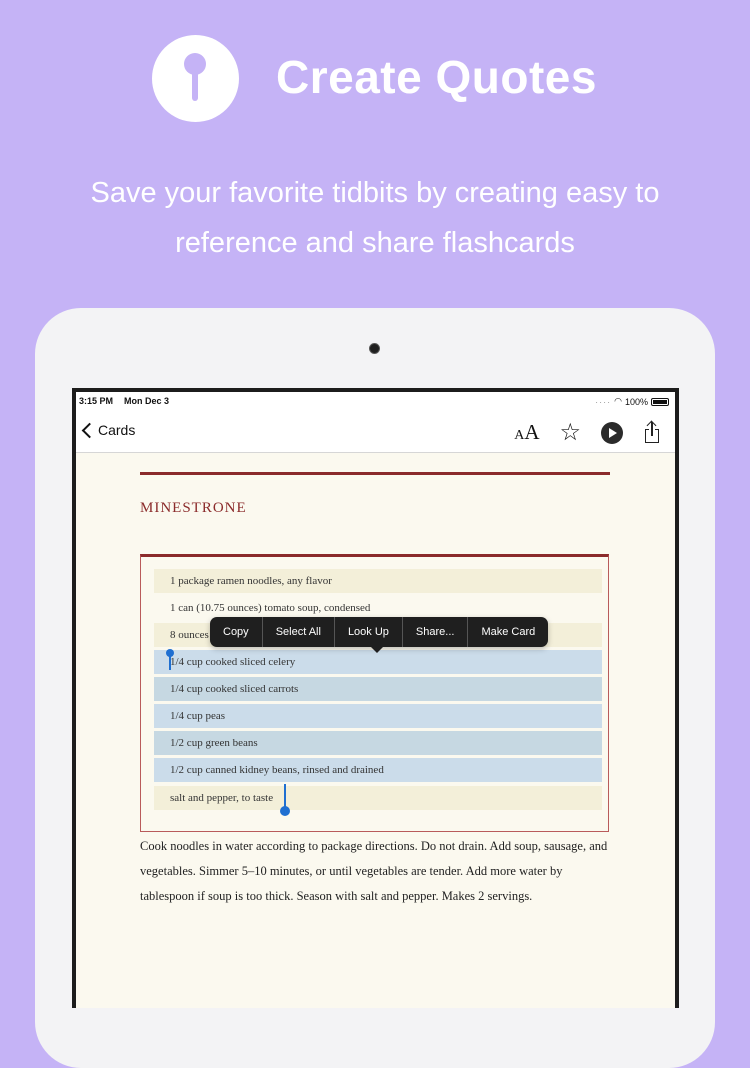 Image resolution: width=750 pixels, height=1068 pixels. What do you see at coordinates (436, 77) in the screenshot?
I see `hero-title: Create Quotes` at bounding box center [436, 77].